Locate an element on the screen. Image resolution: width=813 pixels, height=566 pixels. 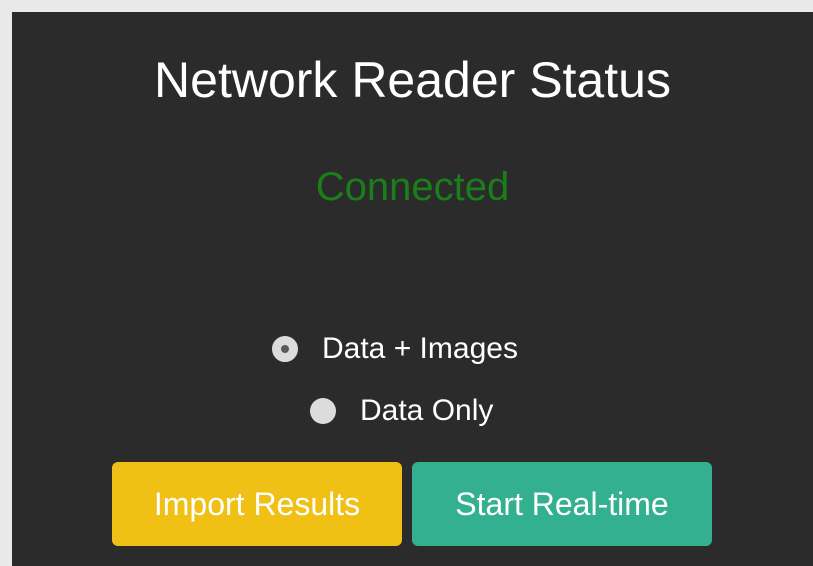
connection-status: Connected is located at coordinates (412, 187).